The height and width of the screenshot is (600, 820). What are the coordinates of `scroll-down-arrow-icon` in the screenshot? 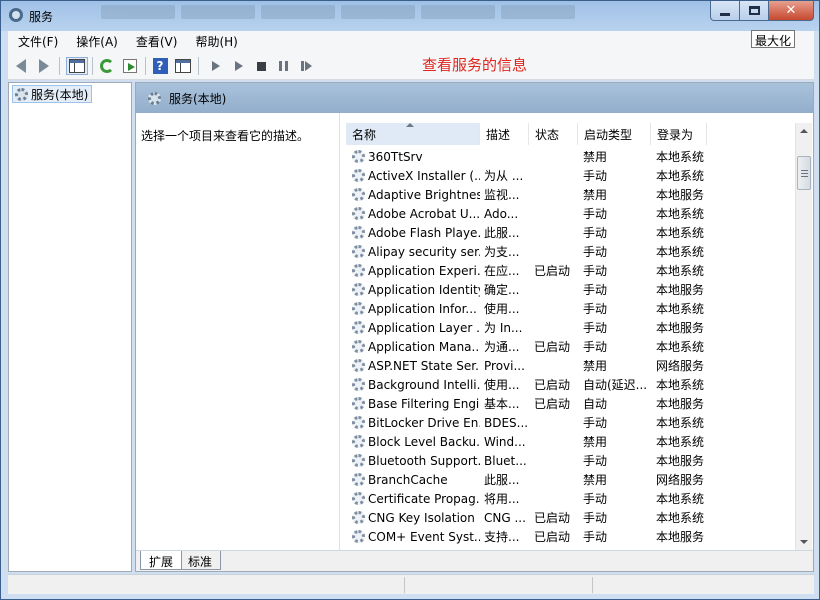 It's located at (804, 542).